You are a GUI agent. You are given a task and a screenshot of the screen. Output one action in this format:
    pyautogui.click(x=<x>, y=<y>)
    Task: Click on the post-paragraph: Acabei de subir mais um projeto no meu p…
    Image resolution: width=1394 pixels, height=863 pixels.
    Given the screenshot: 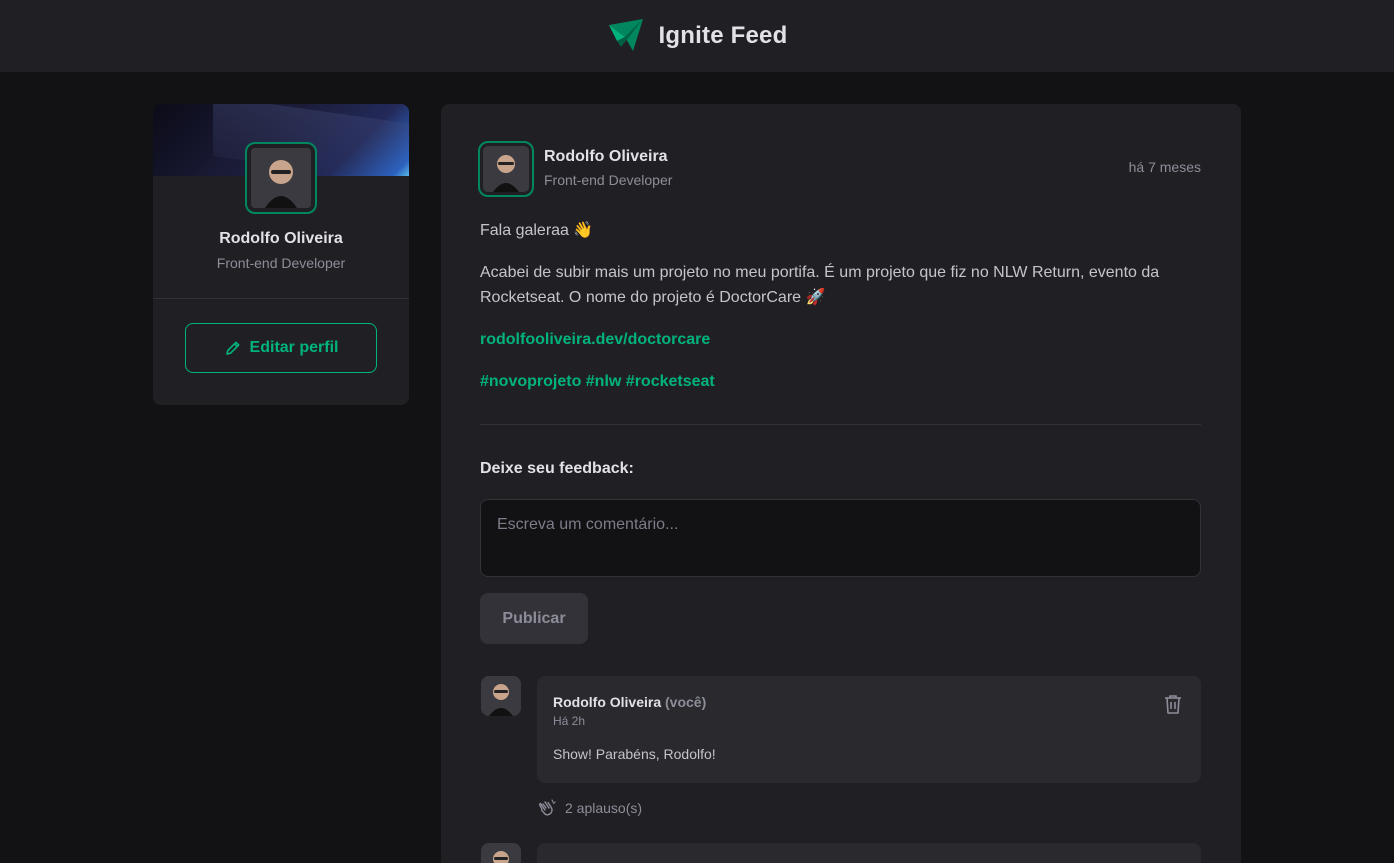 What is the action you would take?
    pyautogui.click(x=820, y=285)
    